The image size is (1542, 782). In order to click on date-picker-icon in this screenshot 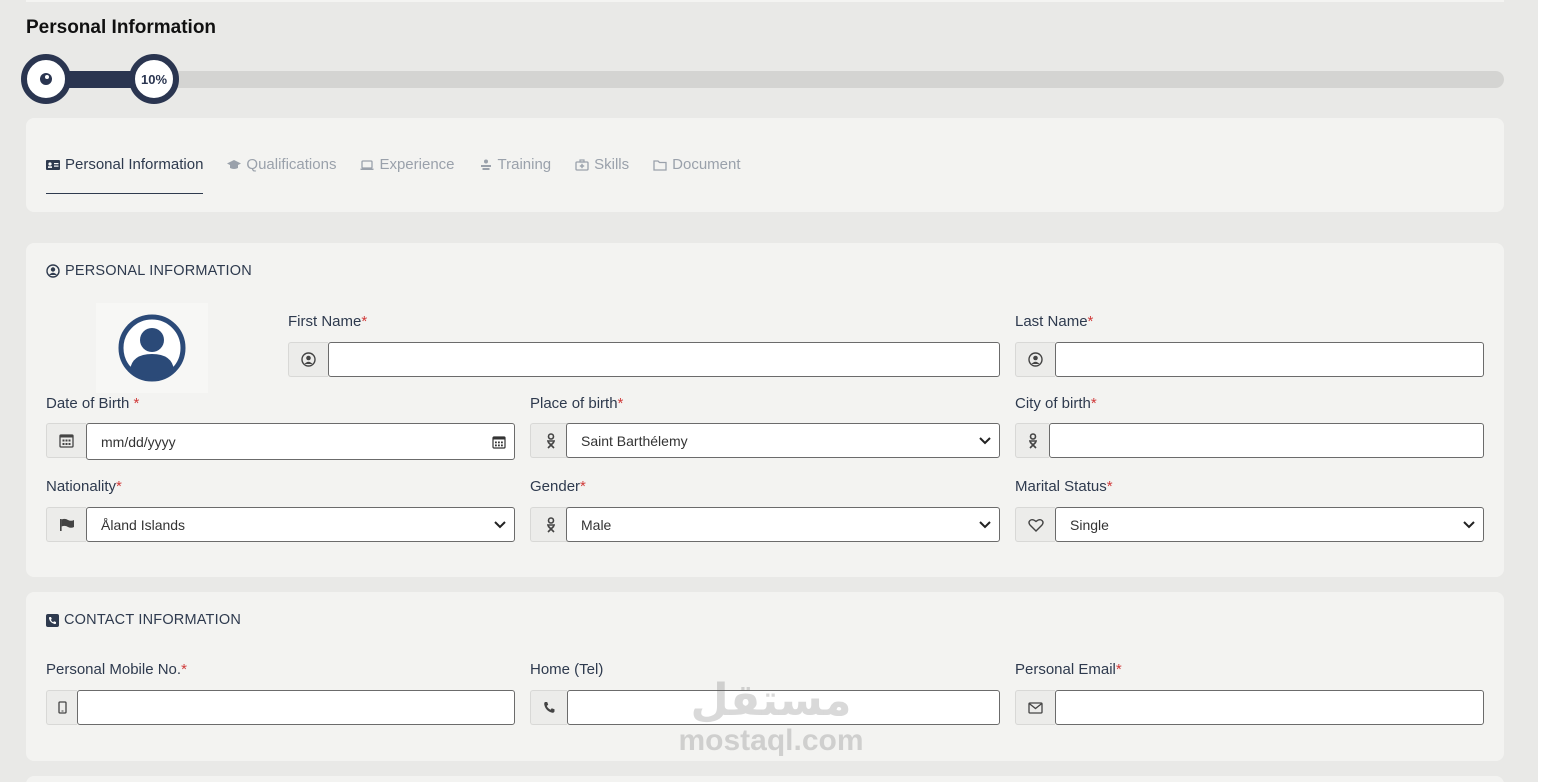, I will do `click(499, 442)`.